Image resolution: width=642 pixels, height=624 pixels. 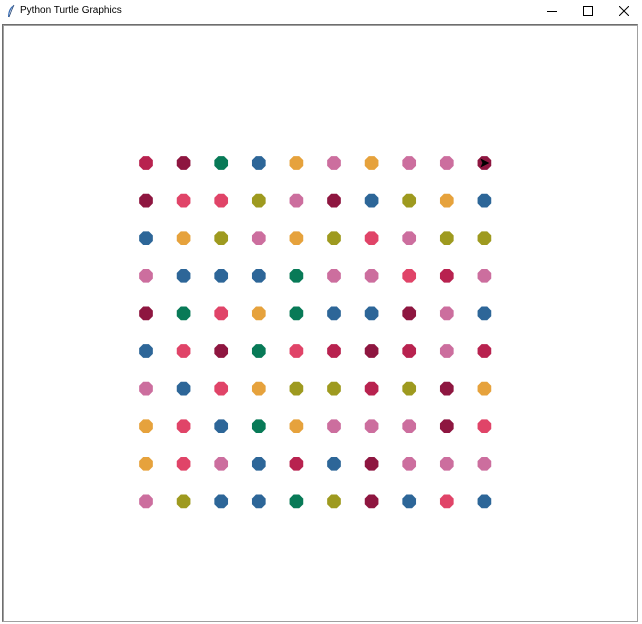 I want to click on dot-r1-c7, so click(x=371, y=163).